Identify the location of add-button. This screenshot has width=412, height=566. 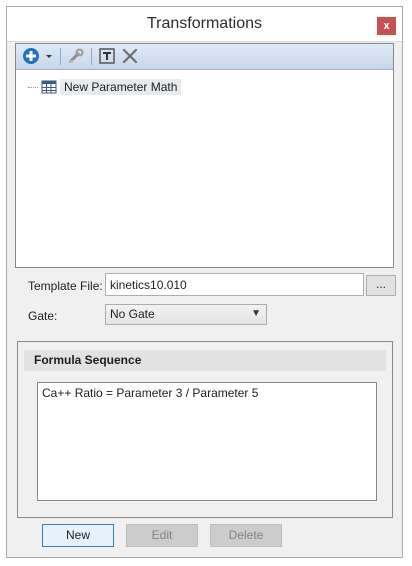
(31, 56).